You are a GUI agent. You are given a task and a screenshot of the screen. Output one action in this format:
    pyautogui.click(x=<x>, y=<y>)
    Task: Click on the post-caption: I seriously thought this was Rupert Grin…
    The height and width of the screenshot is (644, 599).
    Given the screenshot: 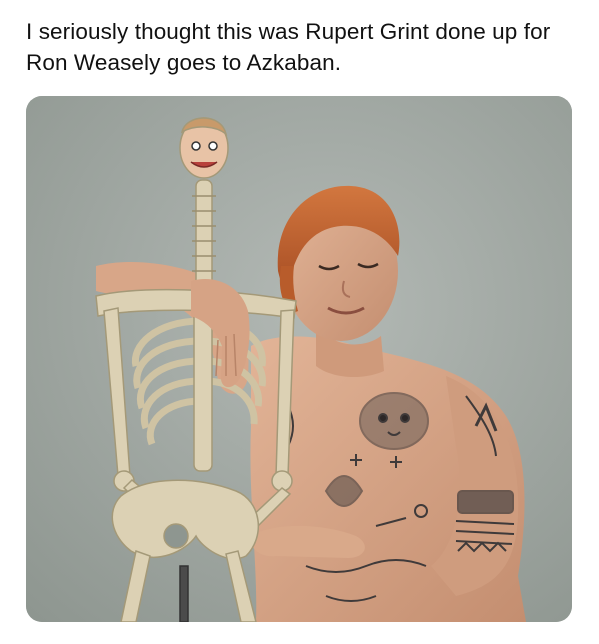 What is the action you would take?
    pyautogui.click(x=288, y=47)
    